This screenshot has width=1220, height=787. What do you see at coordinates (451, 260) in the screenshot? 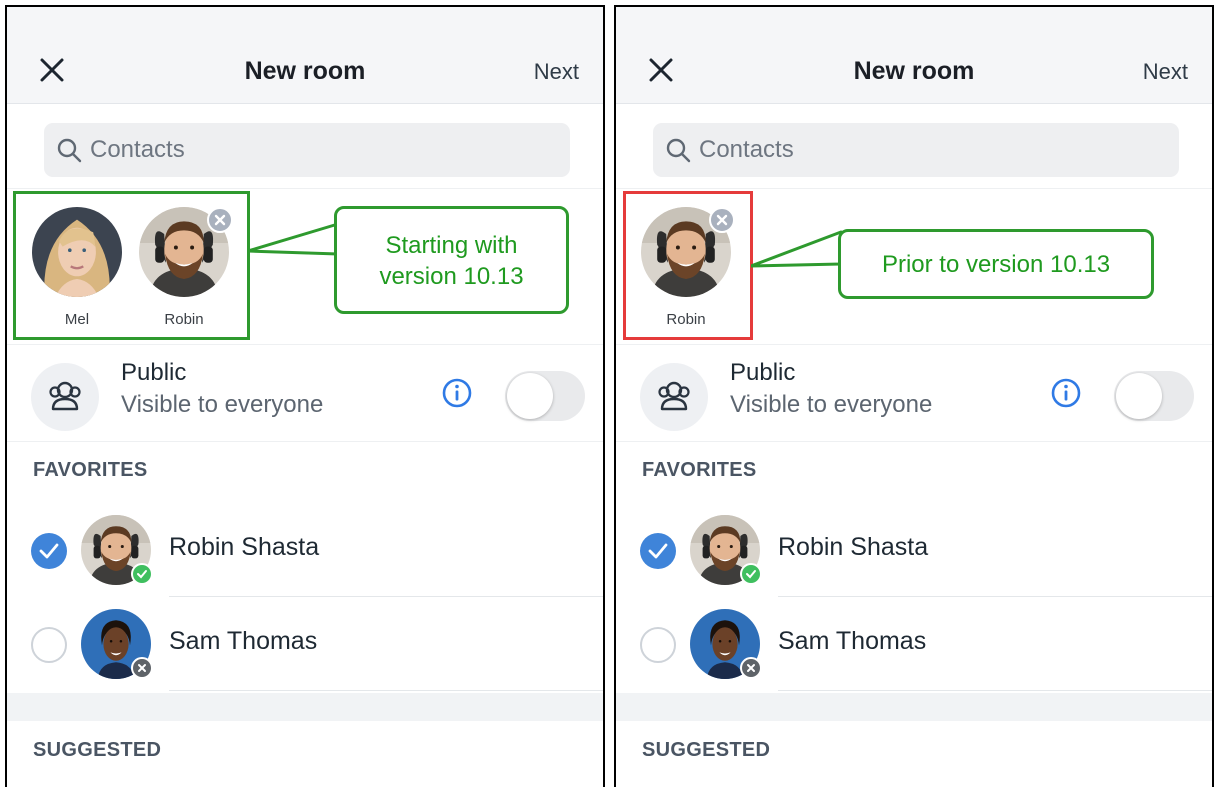
I see `callout-starting: Starting with version 10.13` at bounding box center [451, 260].